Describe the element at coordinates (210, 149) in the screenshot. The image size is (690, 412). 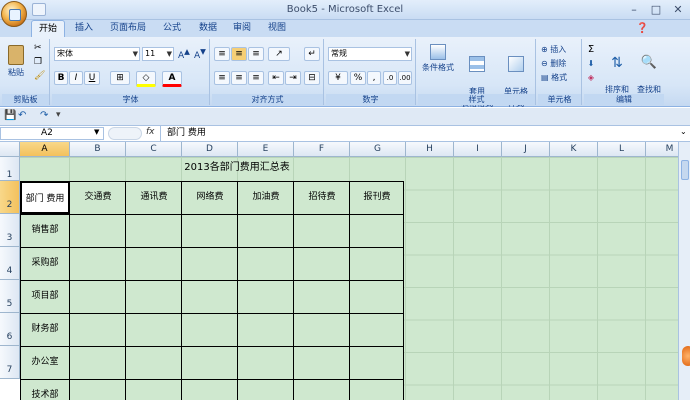
I see `column-header-d: D` at that location.